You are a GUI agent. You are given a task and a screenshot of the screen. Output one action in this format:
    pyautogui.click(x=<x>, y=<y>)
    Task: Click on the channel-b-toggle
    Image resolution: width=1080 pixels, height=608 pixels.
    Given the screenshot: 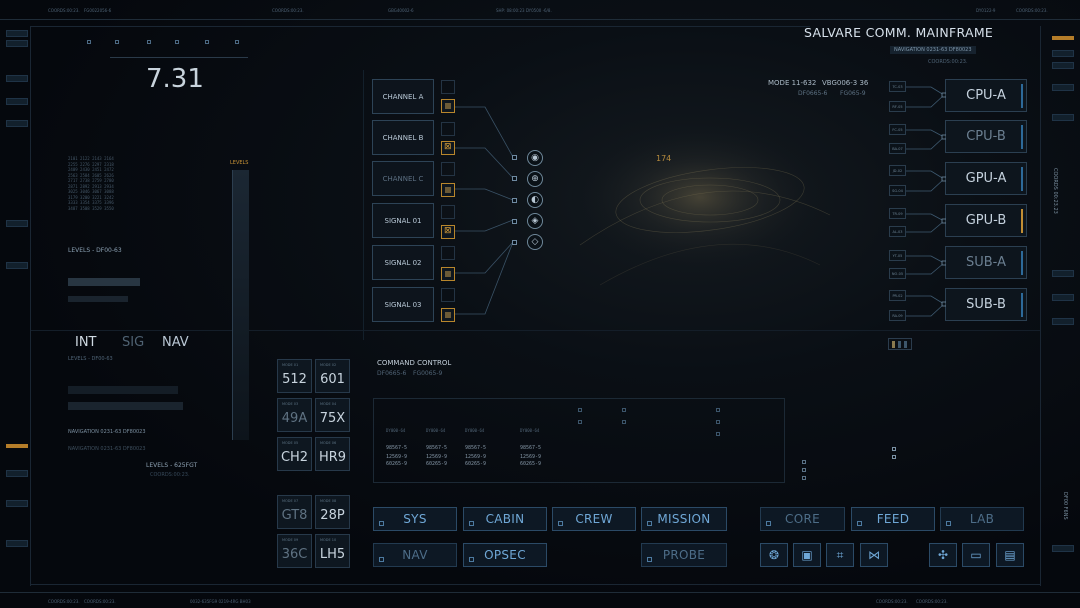 What is the action you would take?
    pyautogui.click(x=448, y=148)
    